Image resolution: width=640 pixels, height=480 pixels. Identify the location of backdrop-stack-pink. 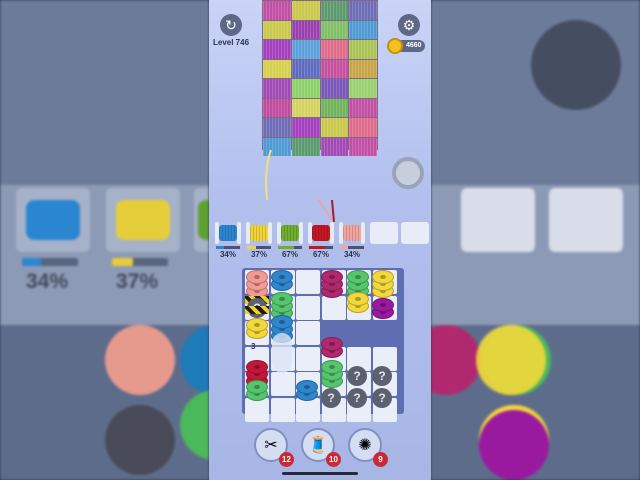
(140, 360).